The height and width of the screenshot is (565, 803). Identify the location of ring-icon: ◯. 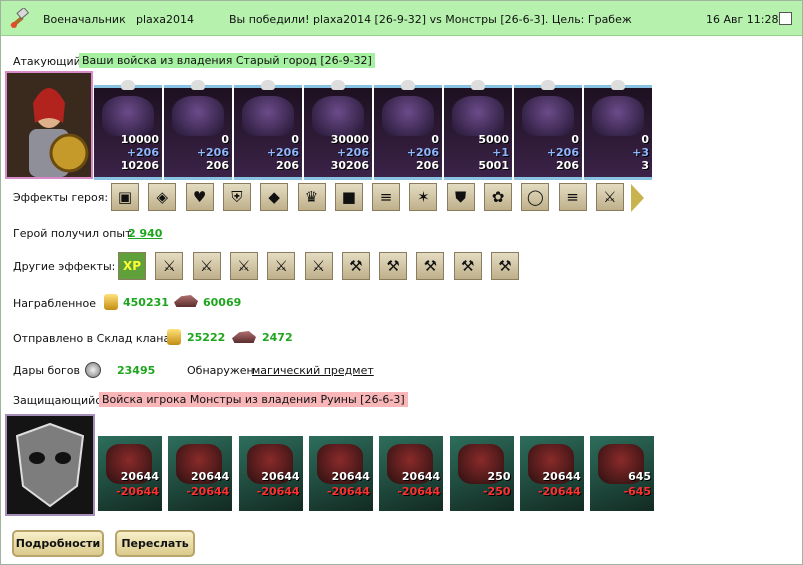
(535, 197).